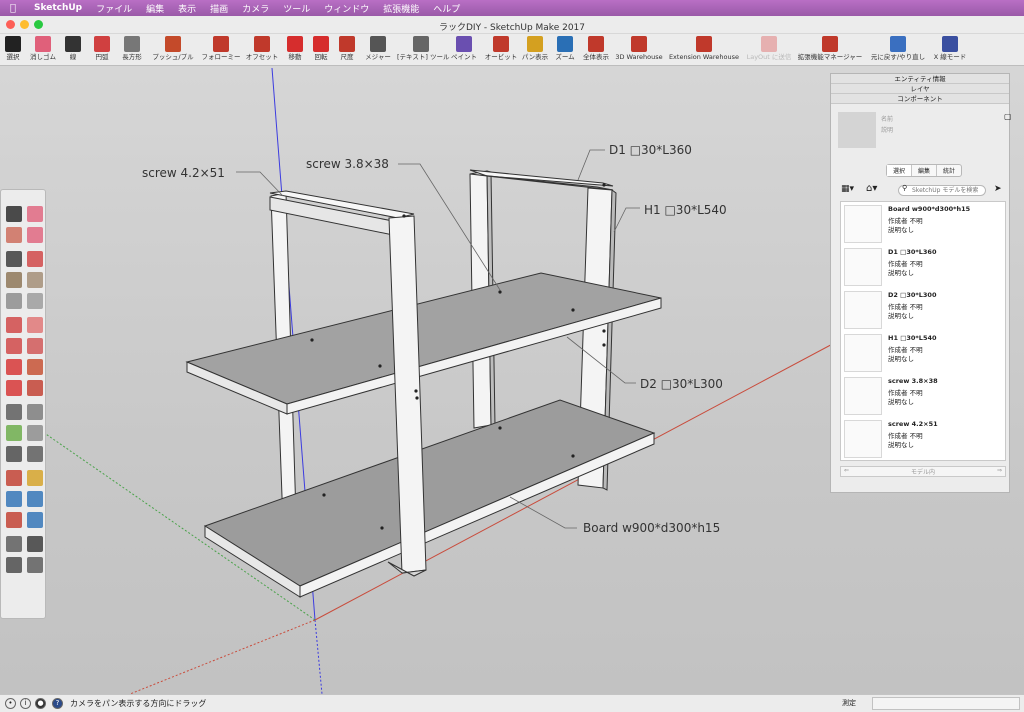 The height and width of the screenshot is (712, 1024). What do you see at coordinates (446, 8) in the screenshot?
I see `menu-help: ヘルプ` at bounding box center [446, 8].